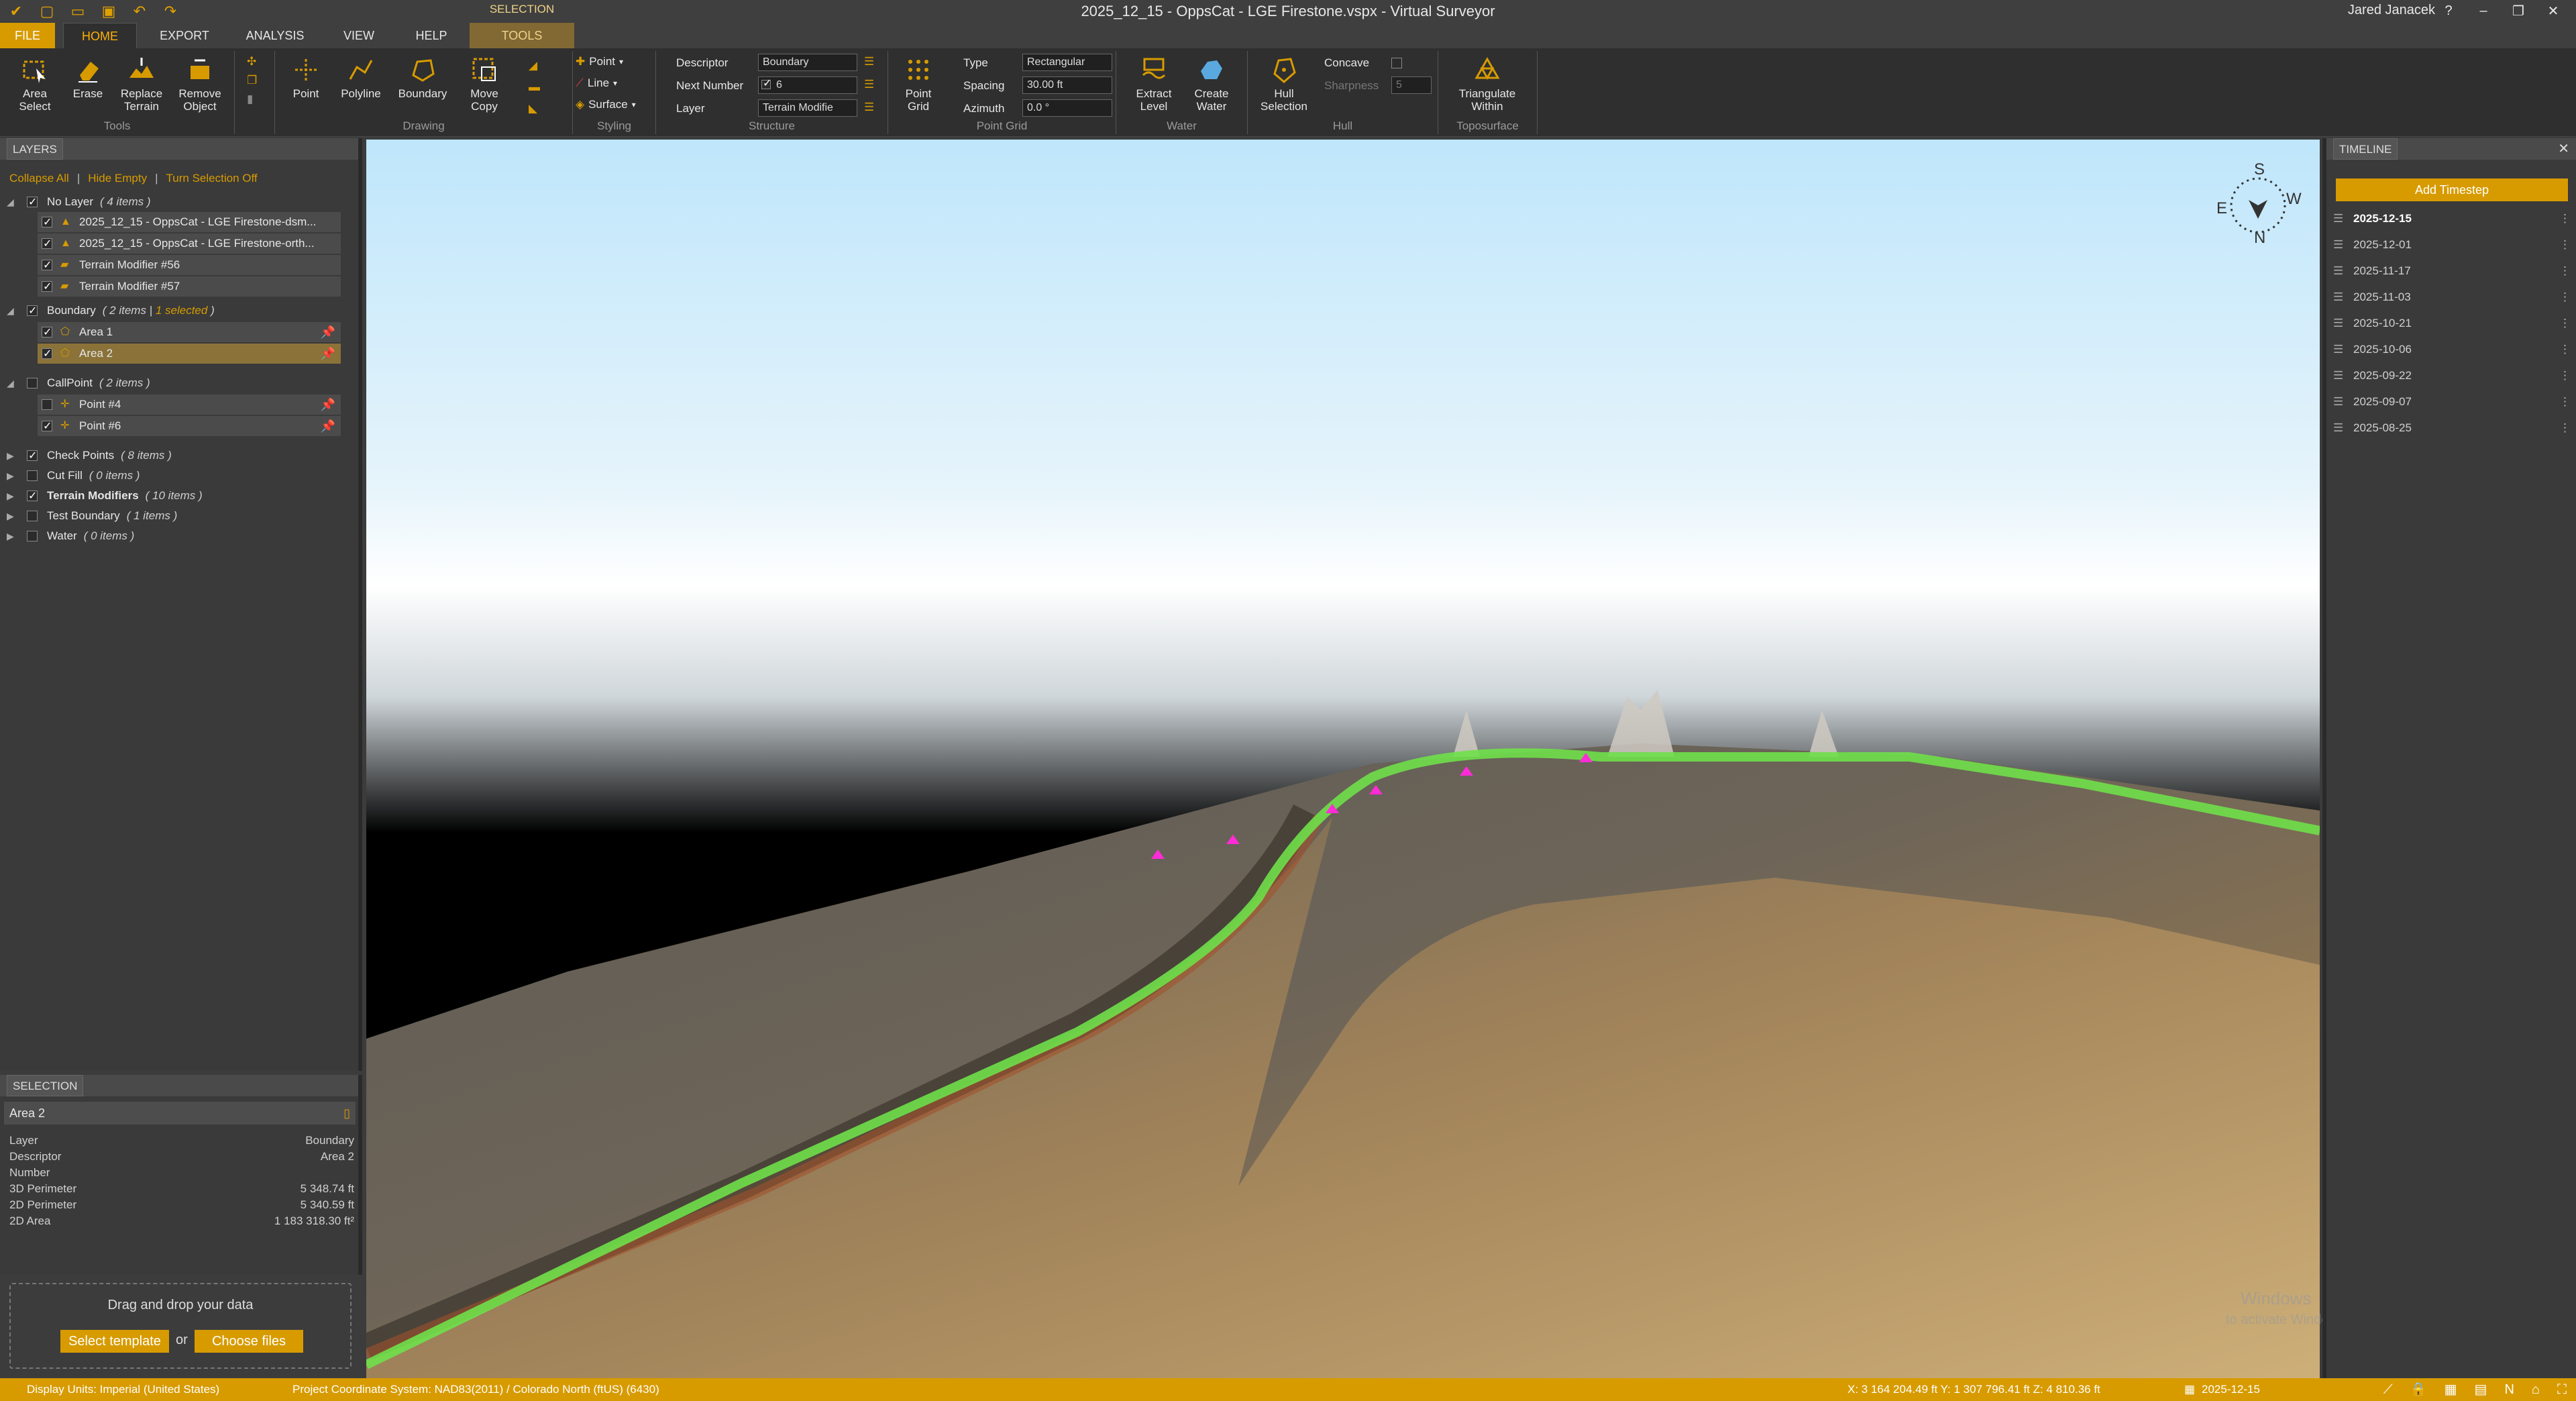 This screenshot has width=2576, height=1401. I want to click on polyline-button: Polyline, so click(360, 77).